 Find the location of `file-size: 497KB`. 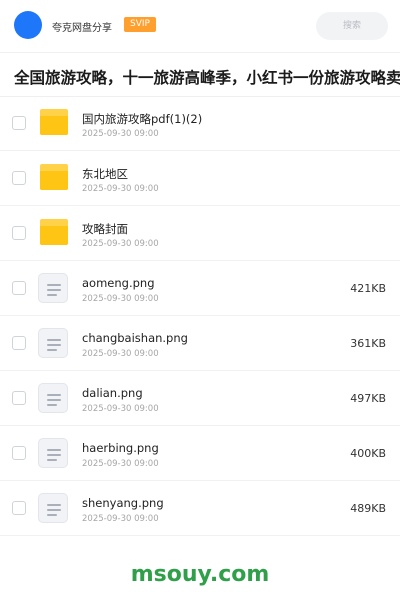

file-size: 497KB is located at coordinates (368, 398).